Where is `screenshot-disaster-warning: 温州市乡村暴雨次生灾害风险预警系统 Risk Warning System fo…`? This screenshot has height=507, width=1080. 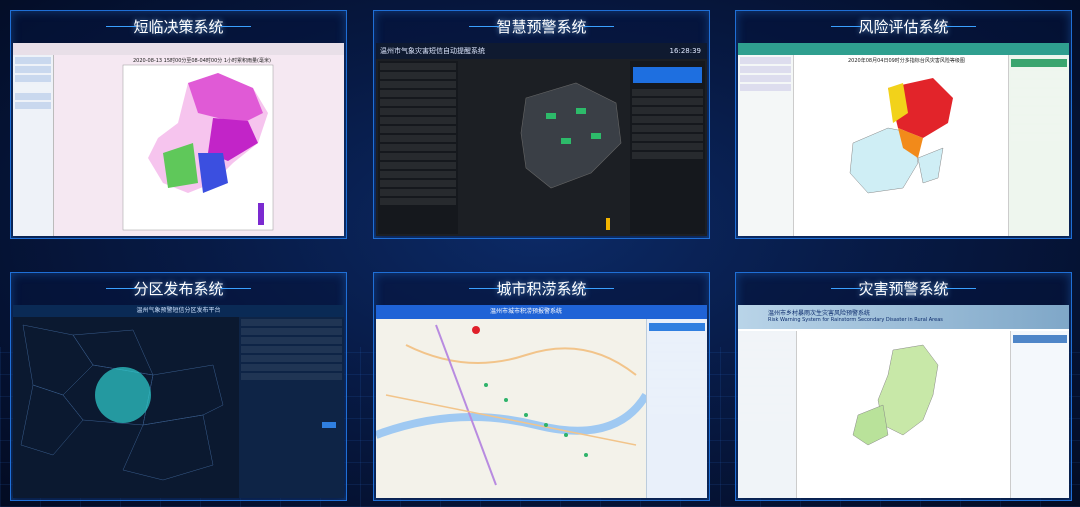
screenshot-disaster-warning: 温州市乡村暴雨次生灾害风险预警系统 Risk Warning System fo… is located at coordinates (903, 401).